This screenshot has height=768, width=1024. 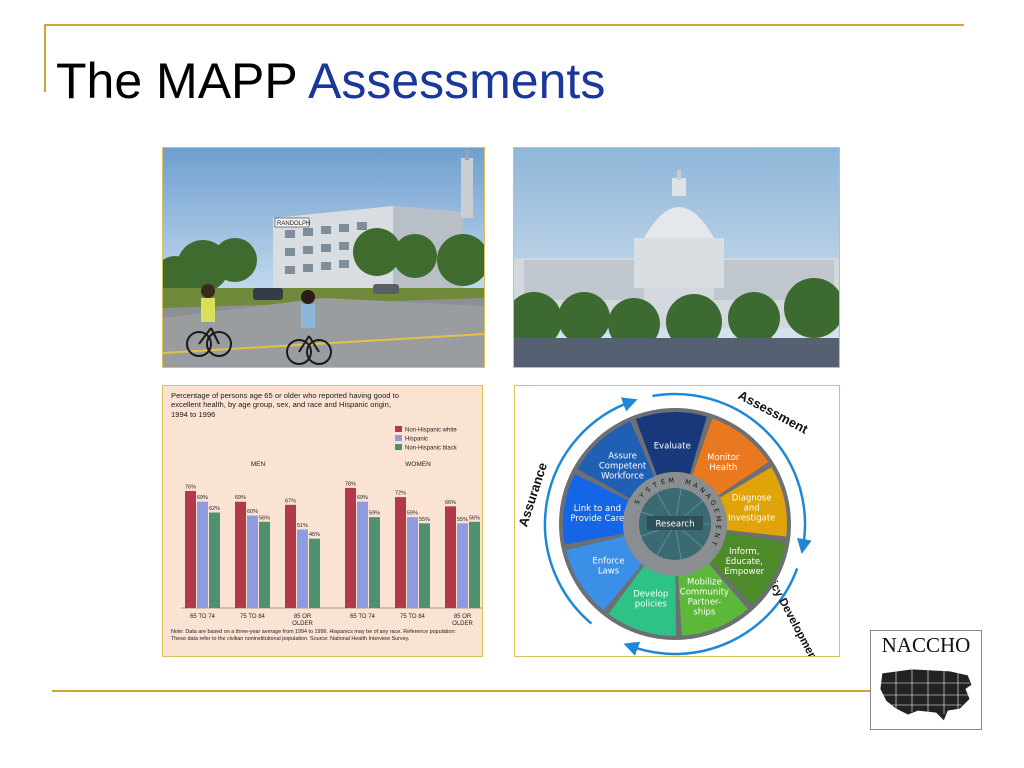 I want to click on segment-label: Educate,, so click(x=744, y=562).